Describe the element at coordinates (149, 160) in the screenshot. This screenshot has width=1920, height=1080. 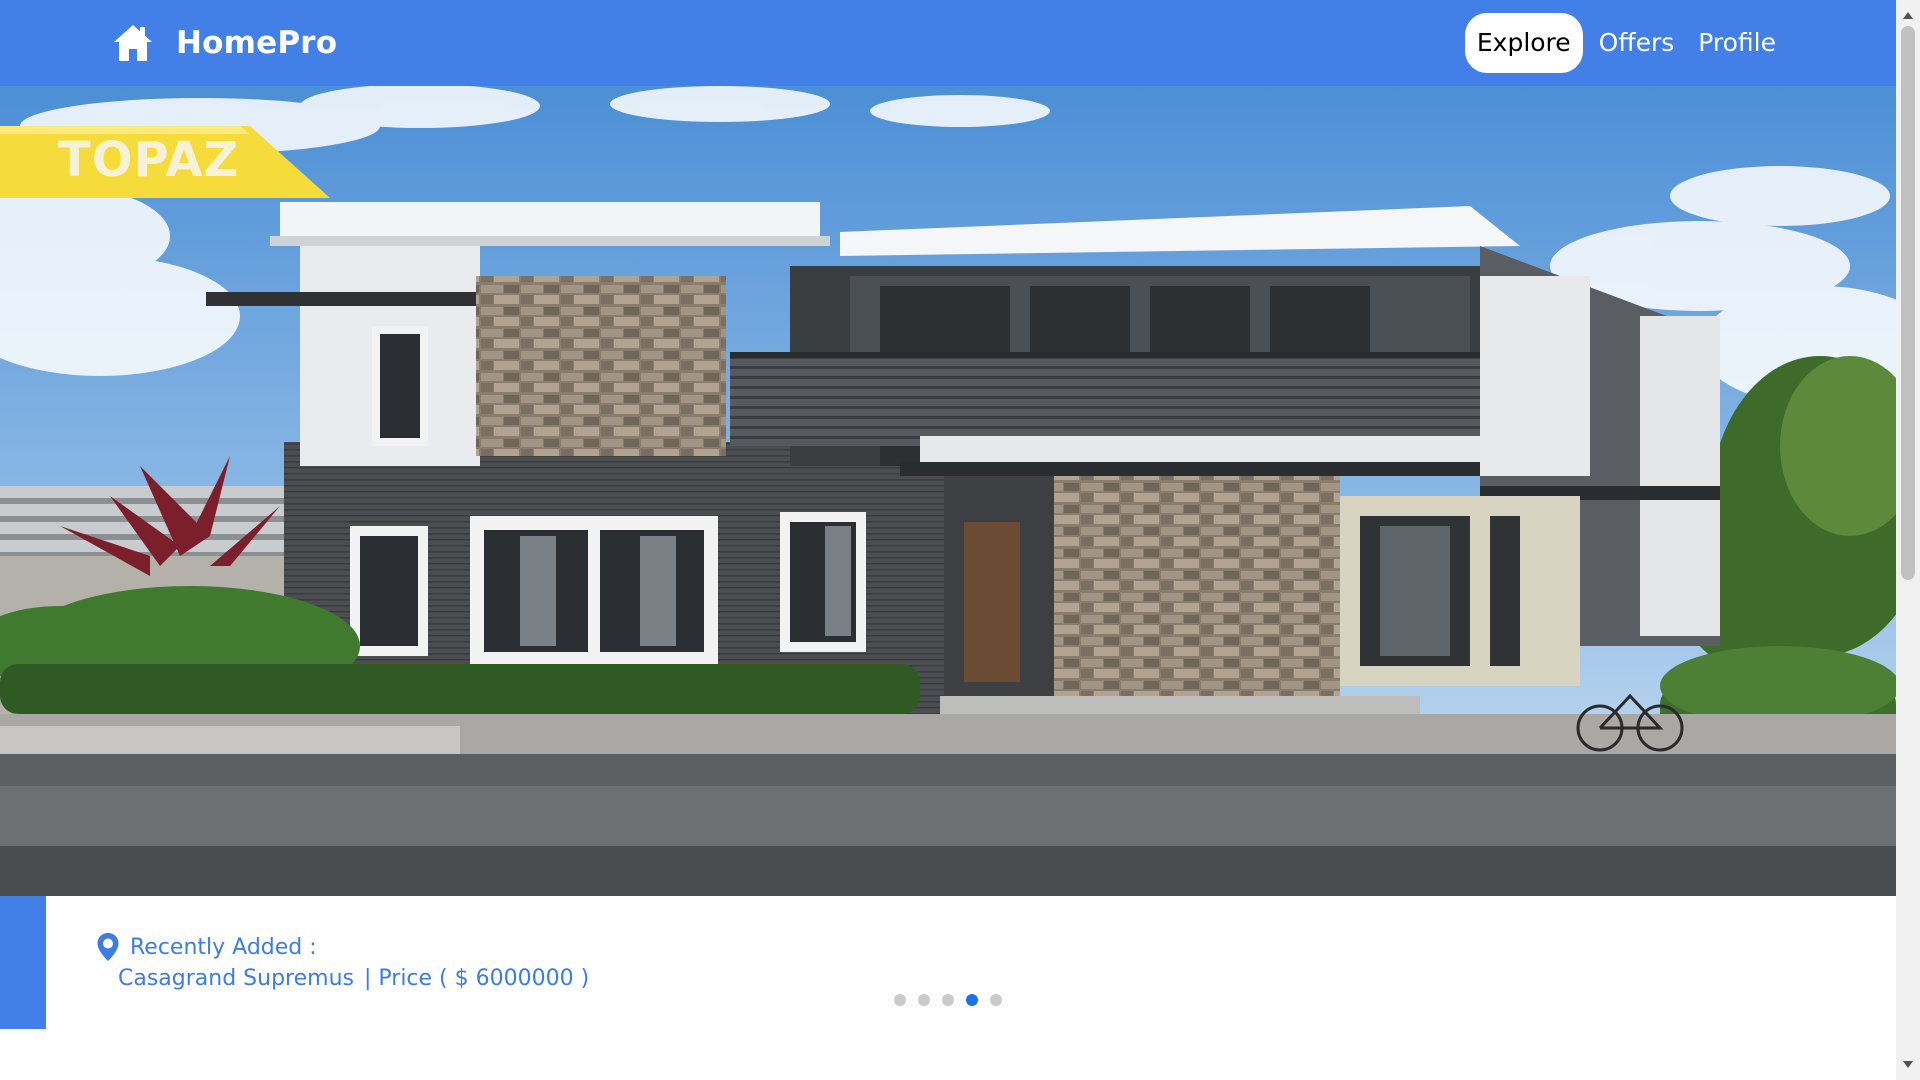
I see `topaz-banner-text: TOPAZ` at that location.